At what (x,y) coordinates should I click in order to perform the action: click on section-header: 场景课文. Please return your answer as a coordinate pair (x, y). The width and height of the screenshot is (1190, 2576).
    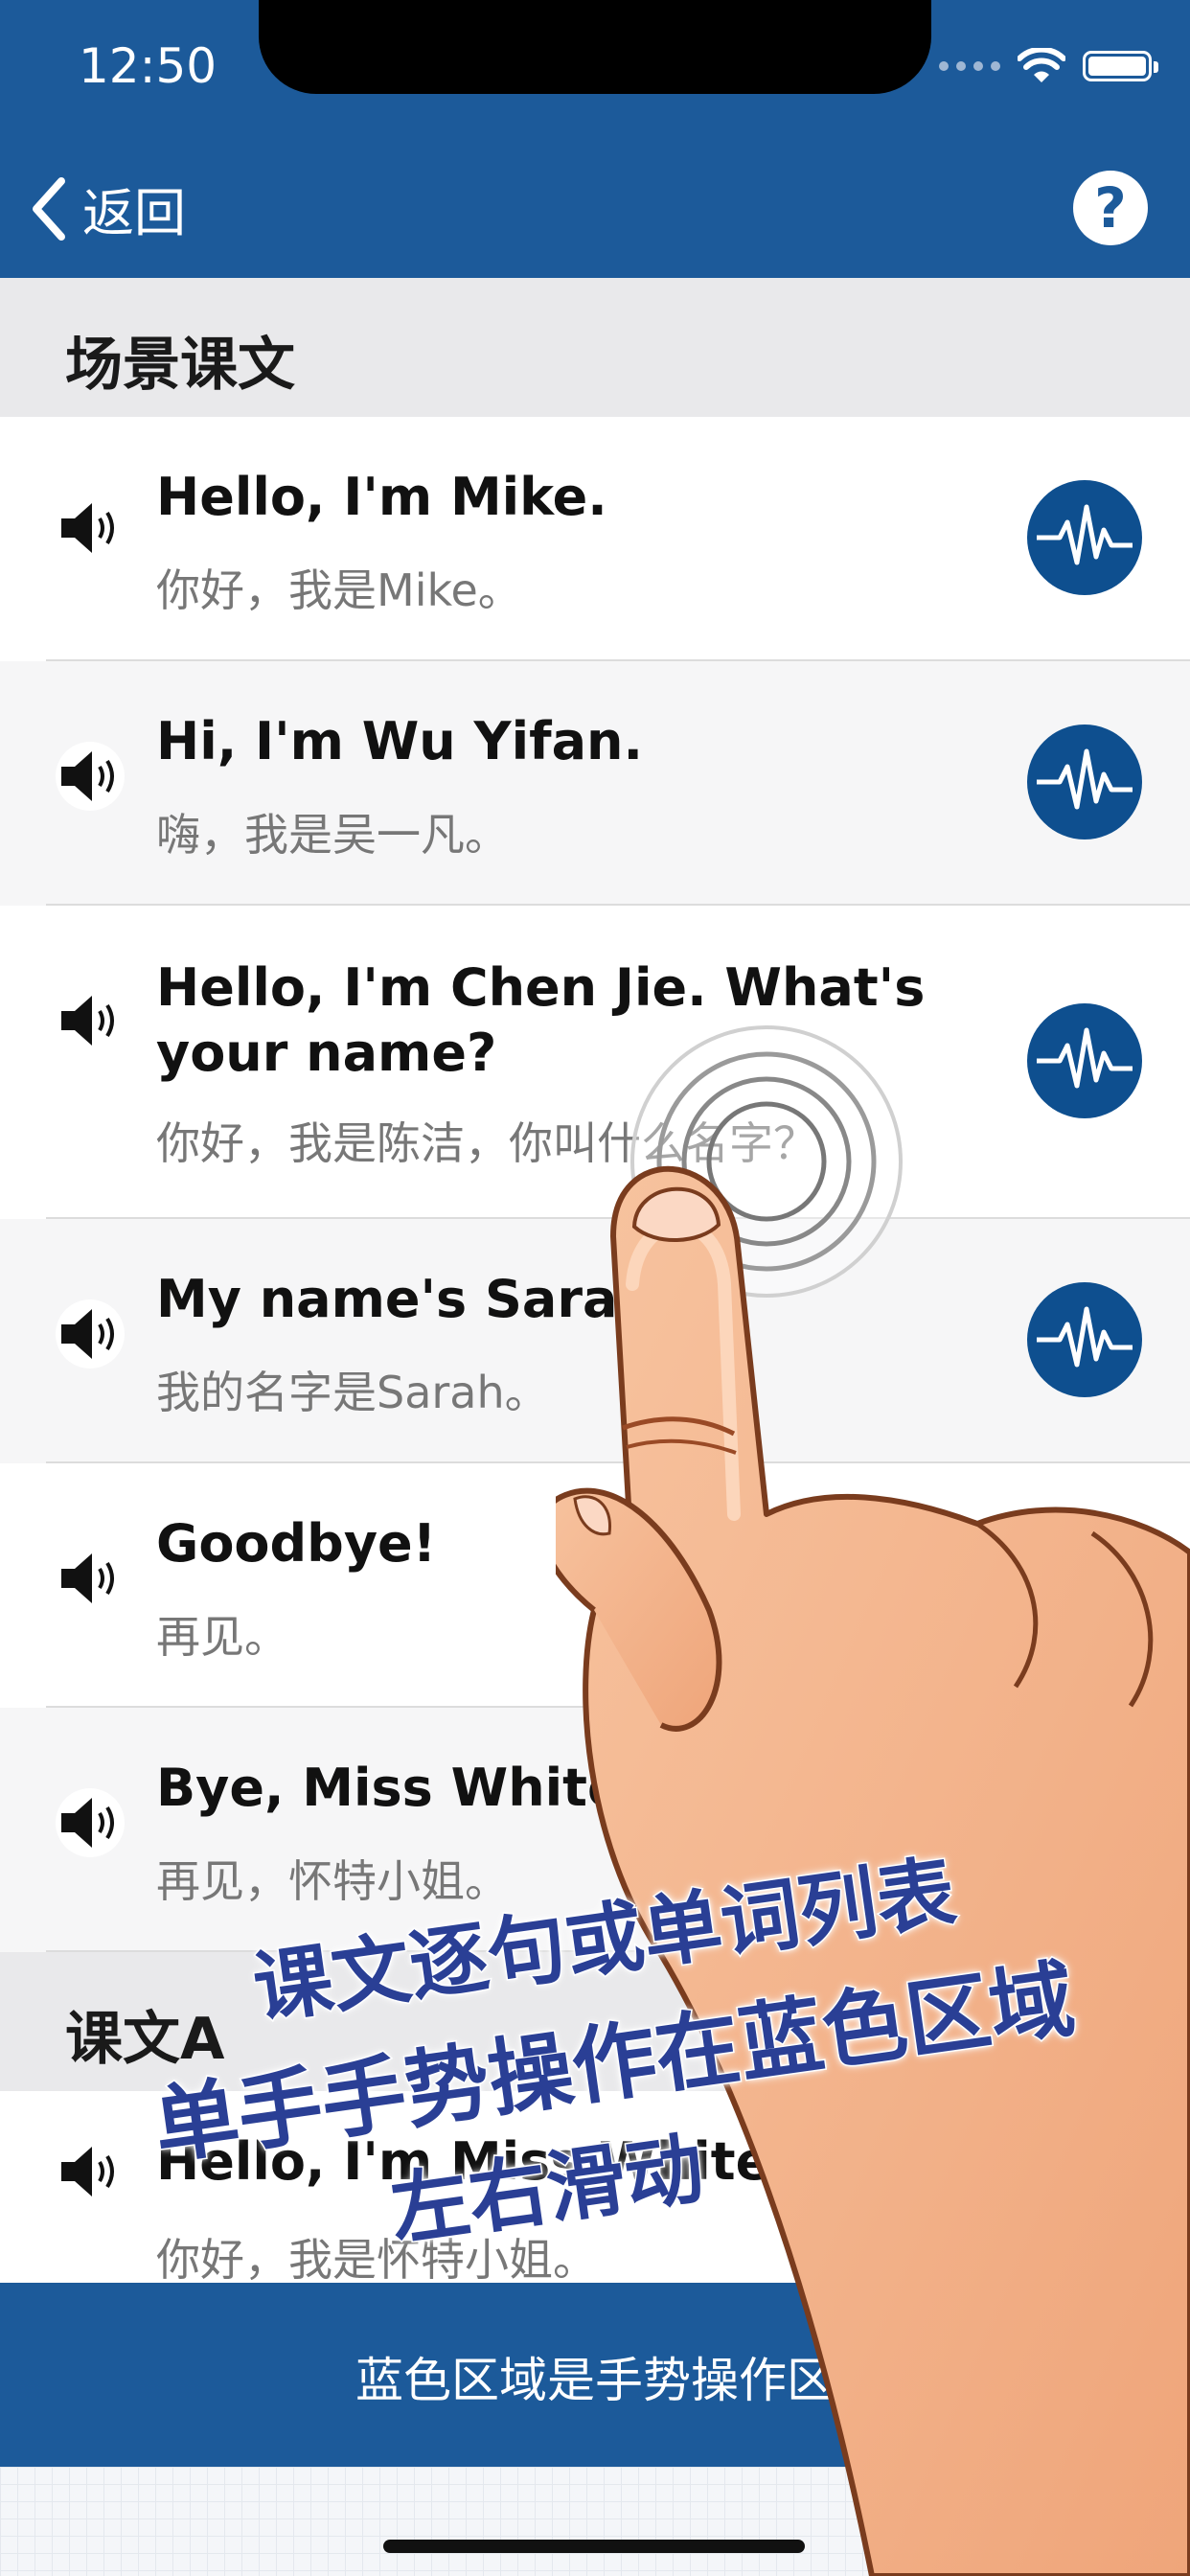
    Looking at the image, I should click on (595, 347).